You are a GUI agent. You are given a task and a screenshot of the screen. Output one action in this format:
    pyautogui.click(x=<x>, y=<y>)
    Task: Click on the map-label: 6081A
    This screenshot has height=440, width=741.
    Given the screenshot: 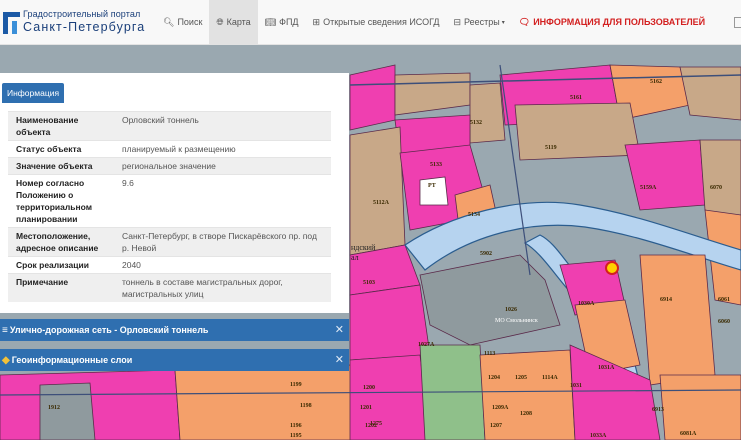 What is the action you would take?
    pyautogui.click(x=688, y=434)
    